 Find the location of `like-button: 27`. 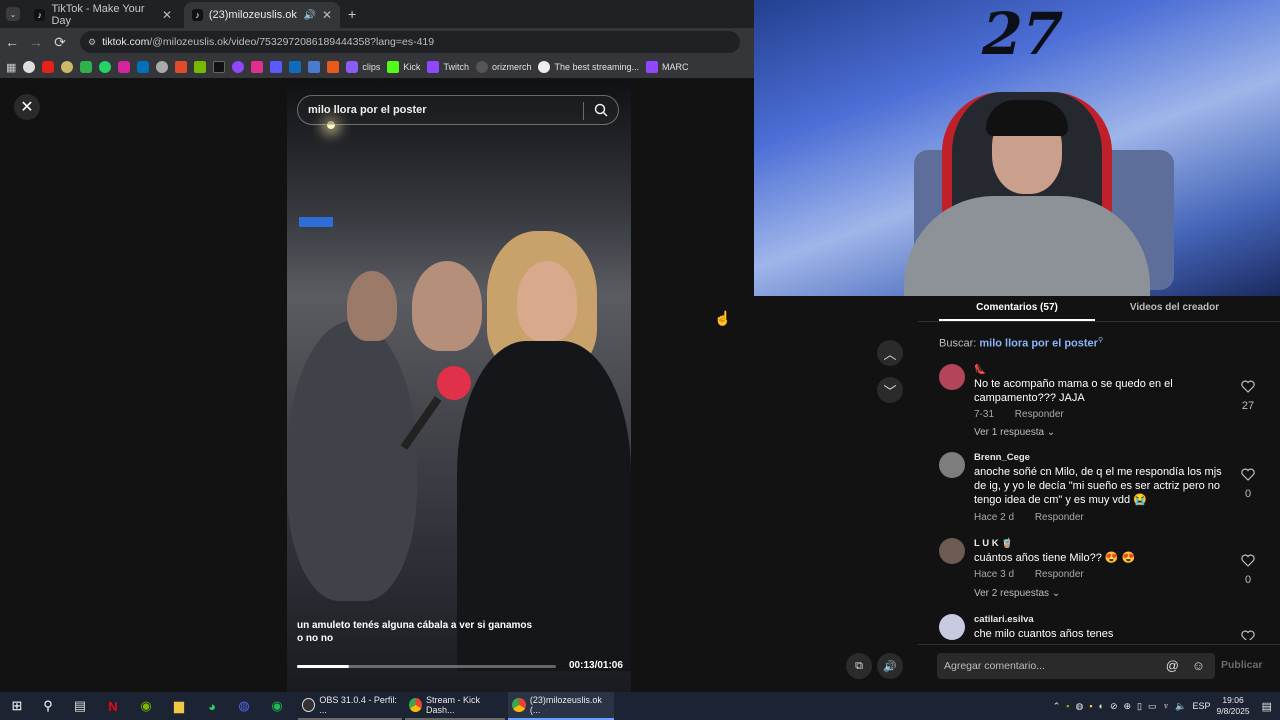

like-button: 27 is located at coordinates (1248, 396).